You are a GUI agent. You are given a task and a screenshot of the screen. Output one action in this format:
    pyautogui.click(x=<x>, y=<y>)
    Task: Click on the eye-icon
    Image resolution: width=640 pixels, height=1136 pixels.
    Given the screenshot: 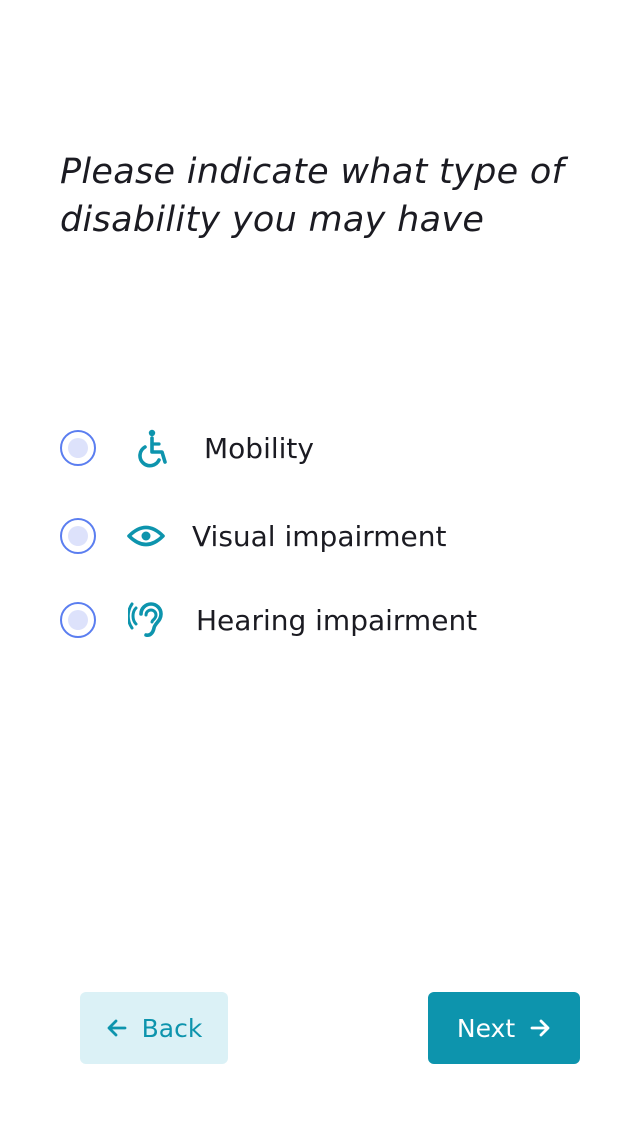 What is the action you would take?
    pyautogui.click(x=146, y=536)
    